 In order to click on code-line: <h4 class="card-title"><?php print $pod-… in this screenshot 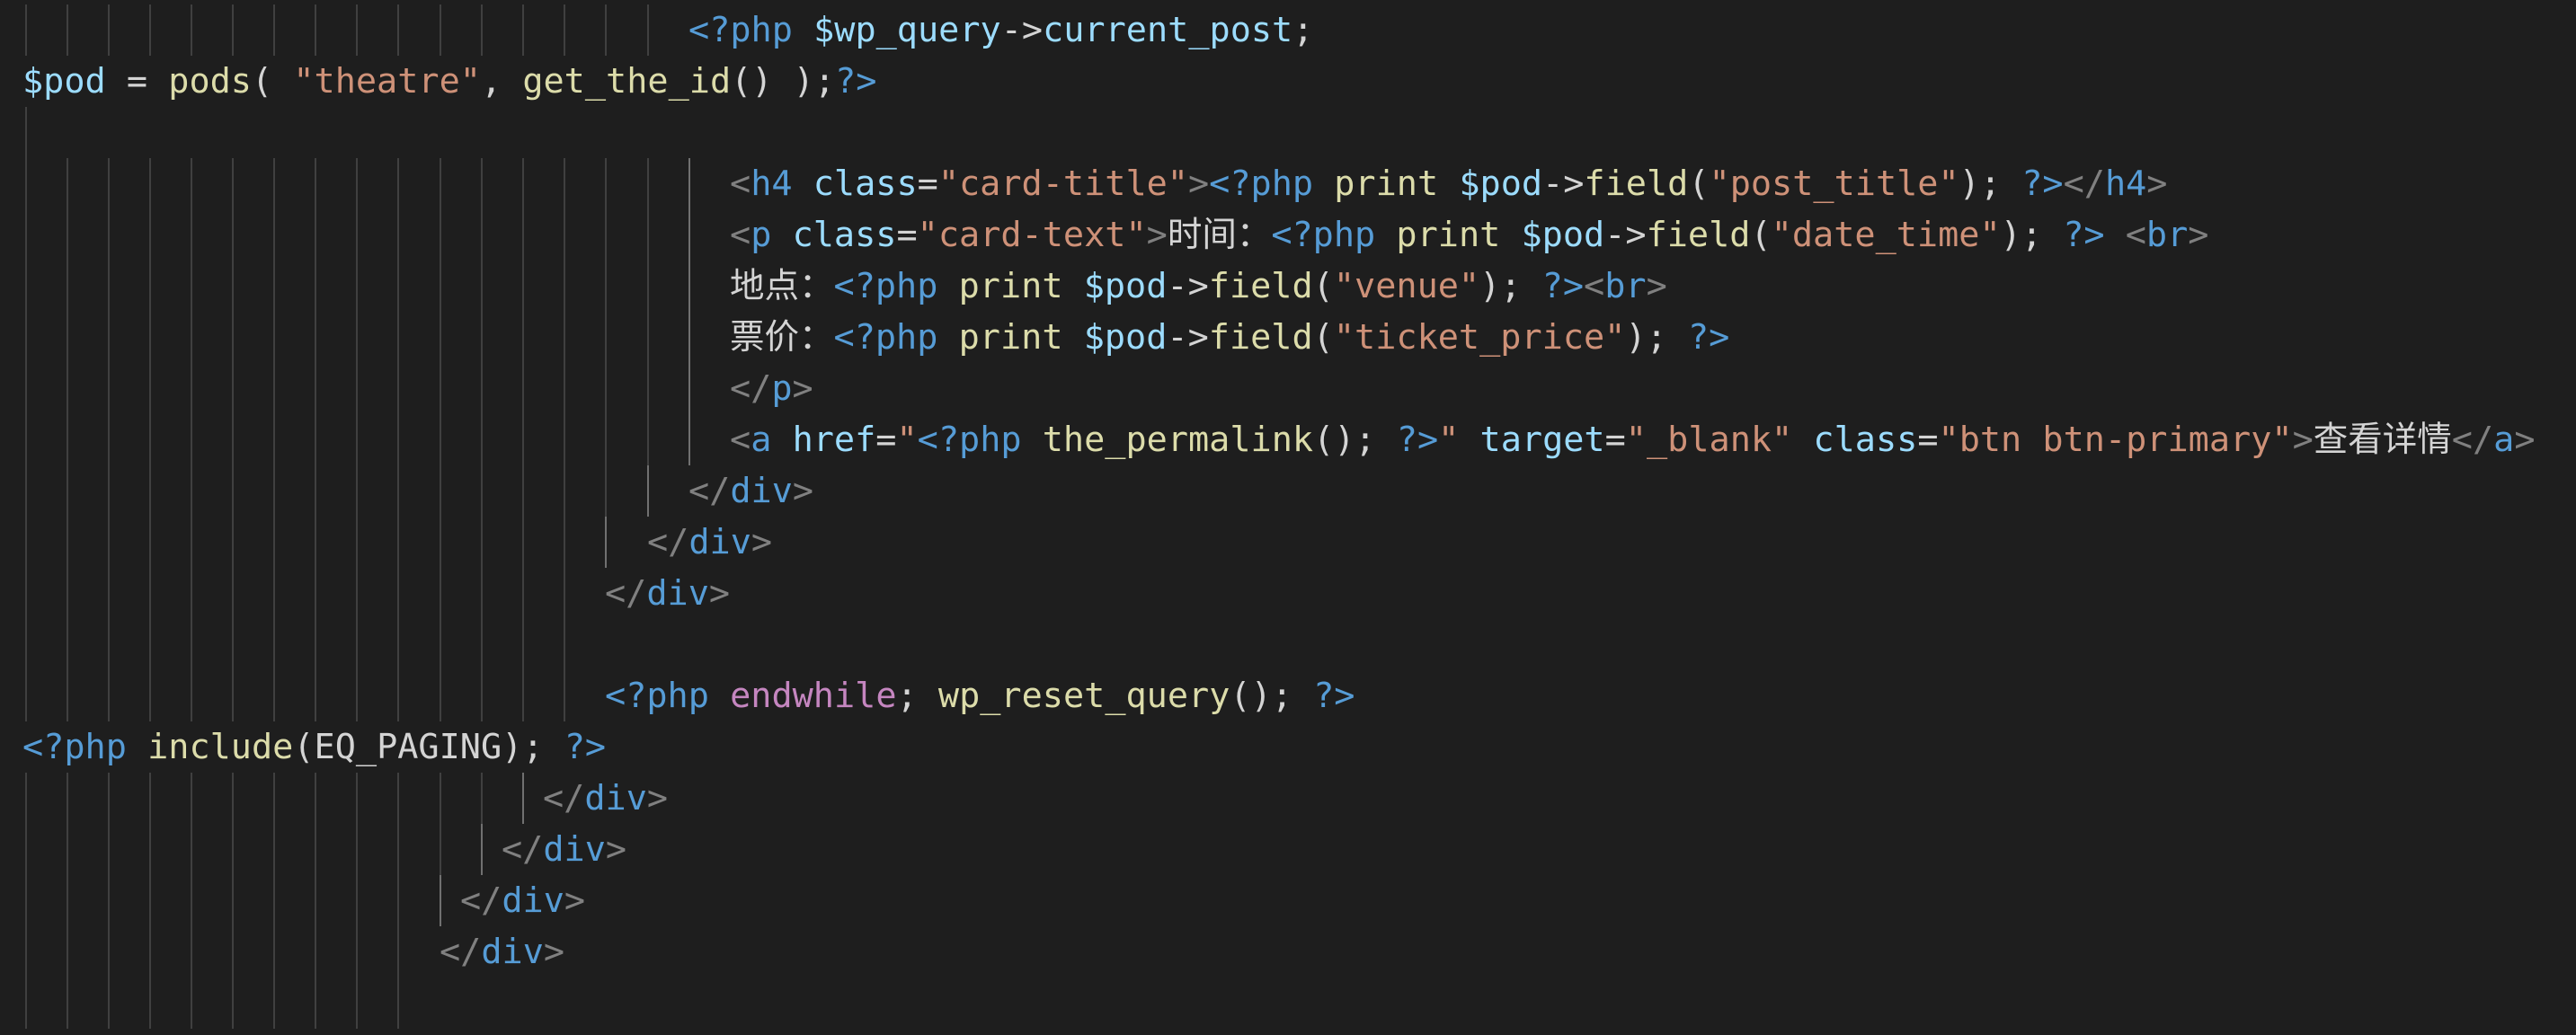, I will do `click(1288, 183)`.